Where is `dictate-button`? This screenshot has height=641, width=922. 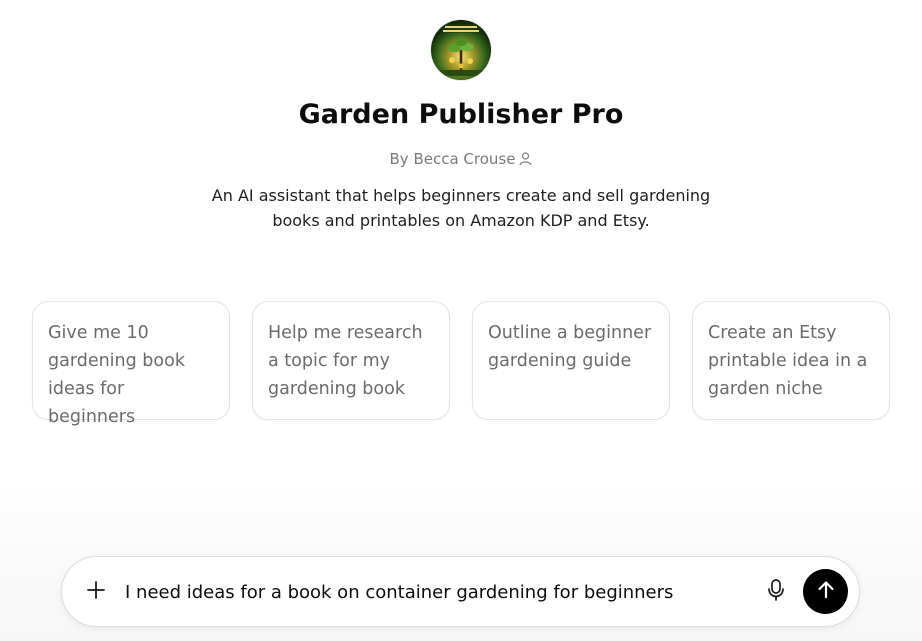
dictate-button is located at coordinates (776, 592).